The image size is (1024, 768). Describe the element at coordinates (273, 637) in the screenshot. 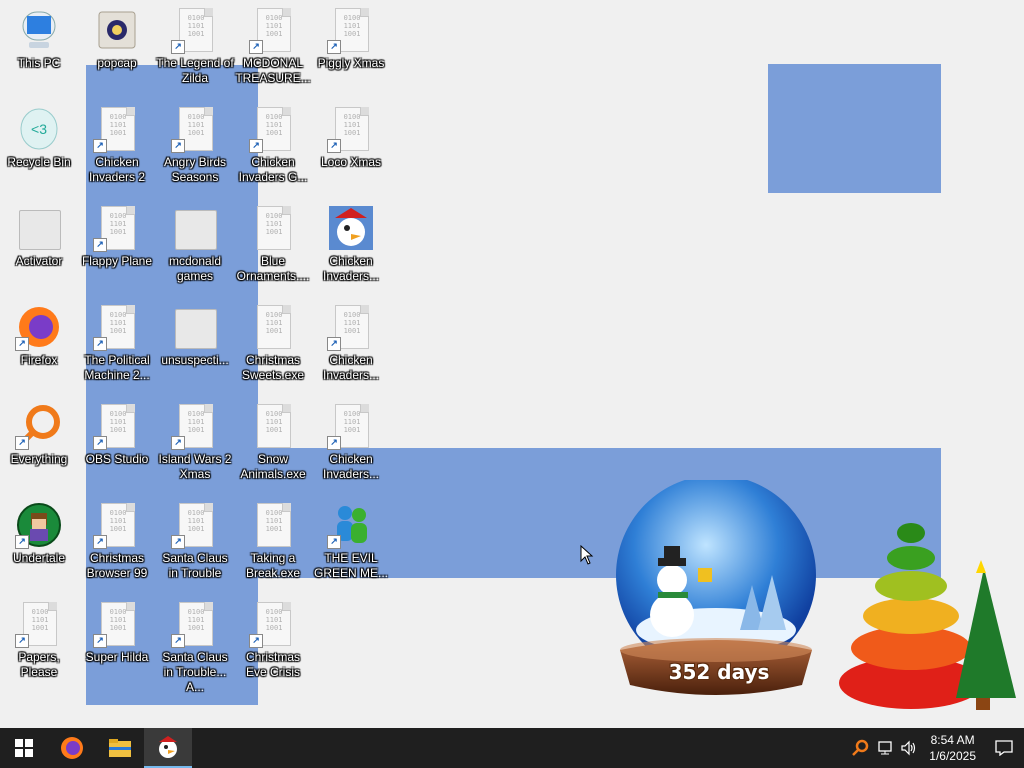

I see `desktop-icon-christmas-eve-crisis: 0100 1101 1001 ↗ Christmas Eve Crisis` at that location.